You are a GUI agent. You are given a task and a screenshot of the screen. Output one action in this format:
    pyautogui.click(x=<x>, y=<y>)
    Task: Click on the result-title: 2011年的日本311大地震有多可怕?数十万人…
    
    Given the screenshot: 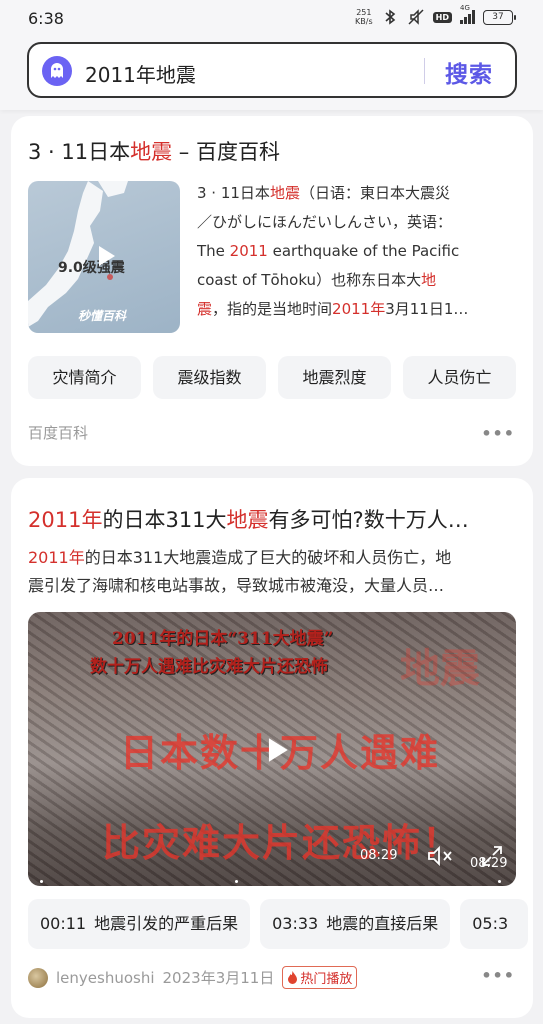 What is the action you would take?
    pyautogui.click(x=248, y=519)
    